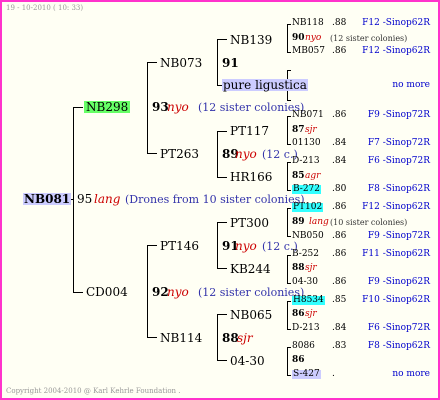  What do you see at coordinates (303, 346) in the screenshot?
I see `gen4-name-13: 8086` at bounding box center [303, 346].